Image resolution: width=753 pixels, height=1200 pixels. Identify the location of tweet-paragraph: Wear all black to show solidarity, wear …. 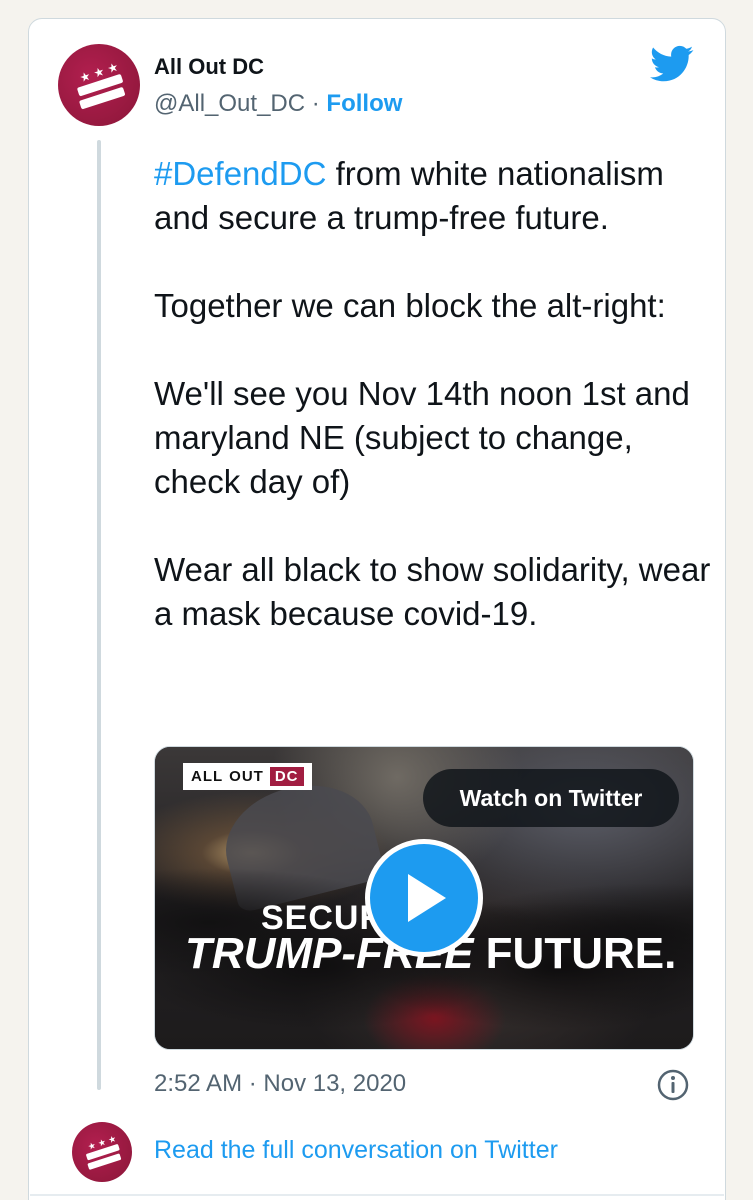
(432, 591).